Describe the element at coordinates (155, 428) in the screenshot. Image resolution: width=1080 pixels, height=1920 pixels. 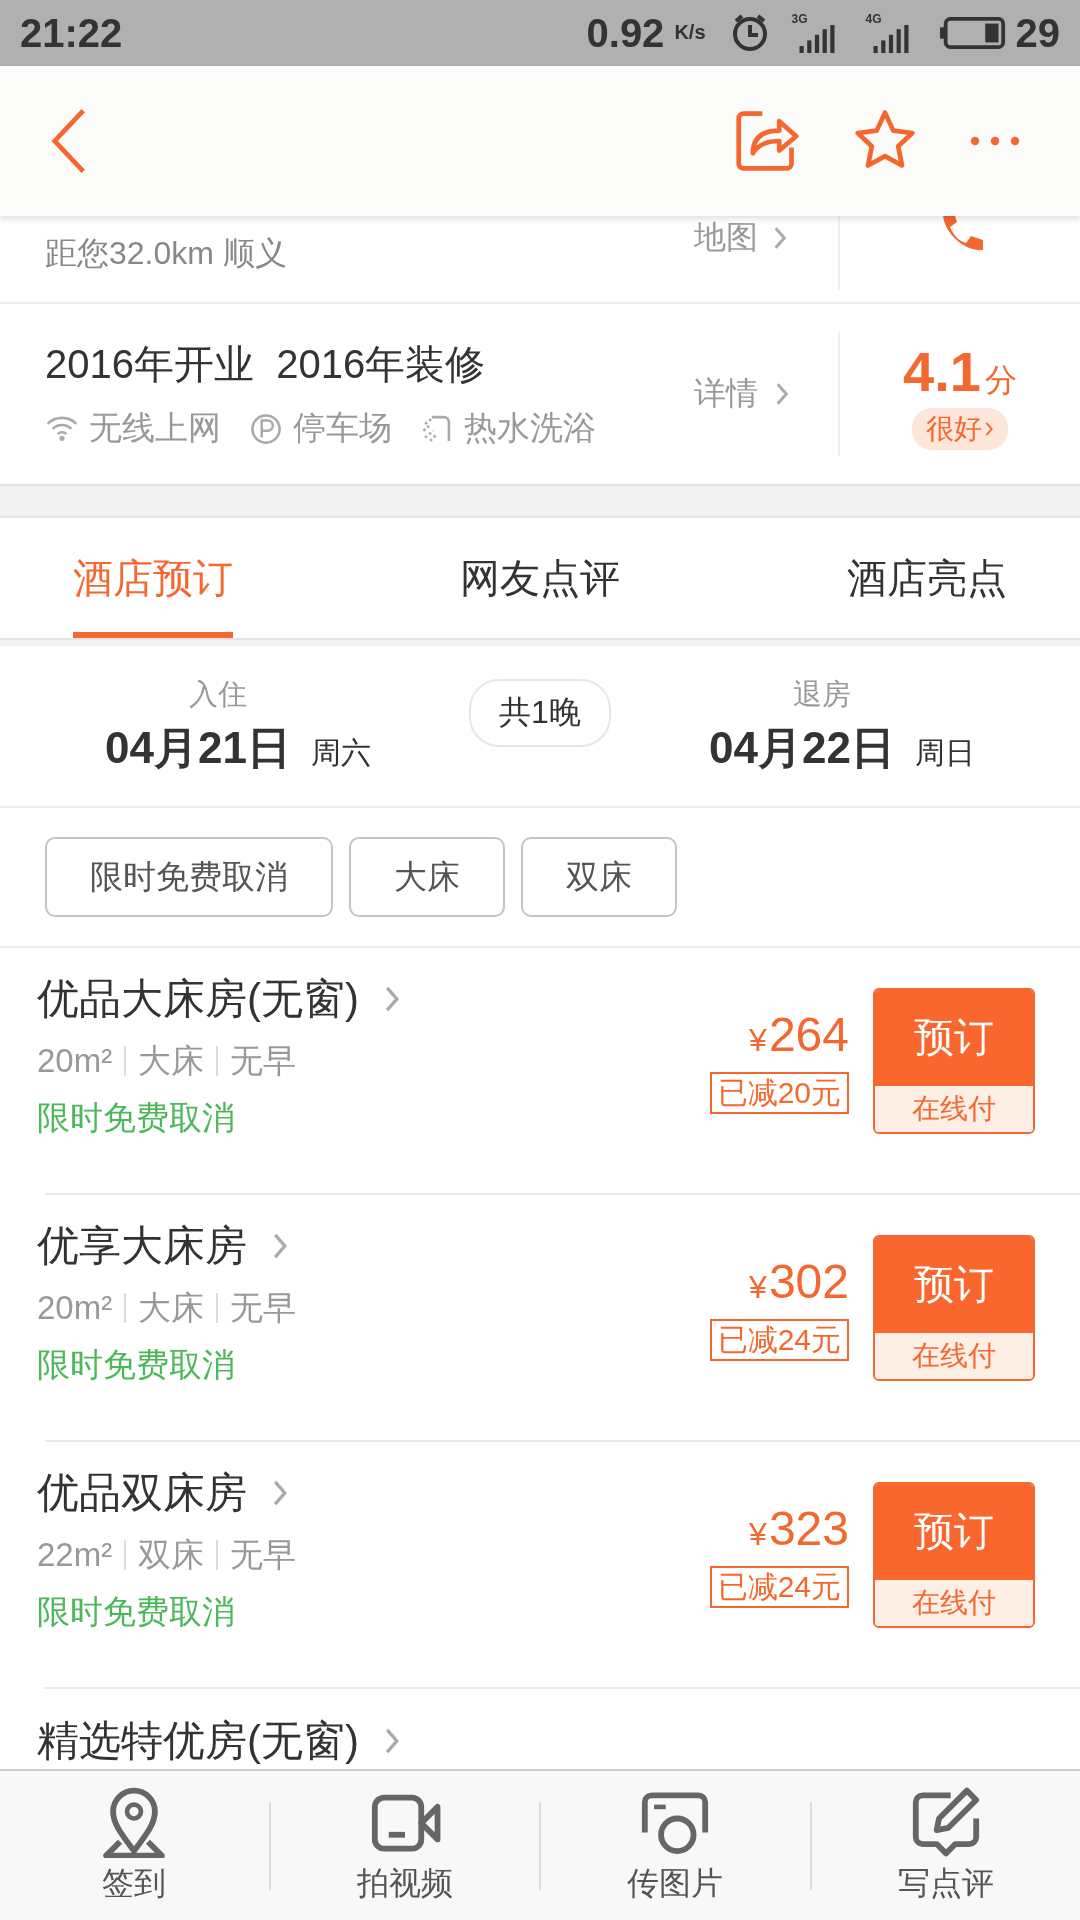
I see `amenity-label: 无线上网` at that location.